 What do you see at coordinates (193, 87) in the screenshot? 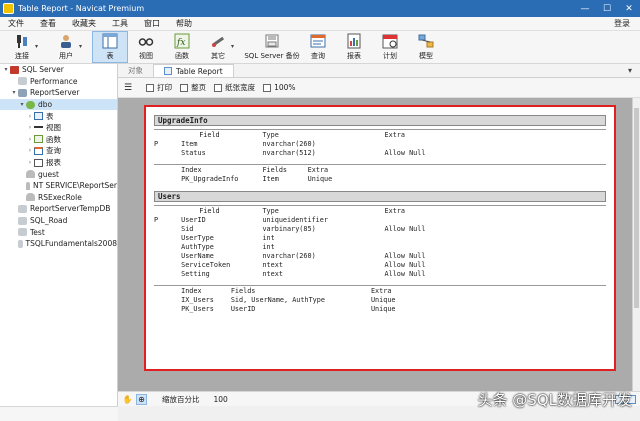
I see `whole-page-button: 整页` at bounding box center [193, 87].